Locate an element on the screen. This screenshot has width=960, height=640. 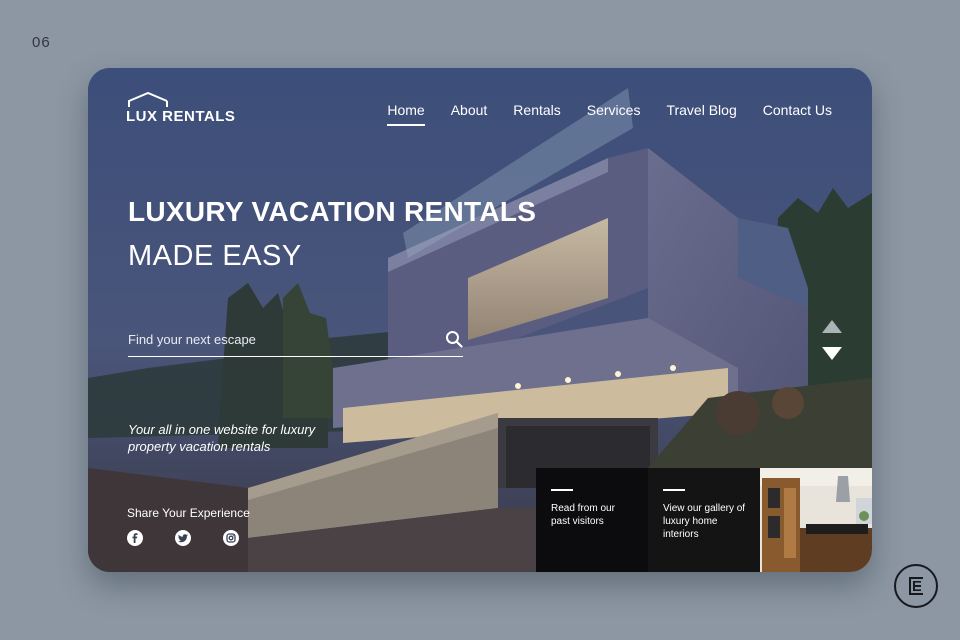
nav-services: Services is located at coordinates (614, 114).